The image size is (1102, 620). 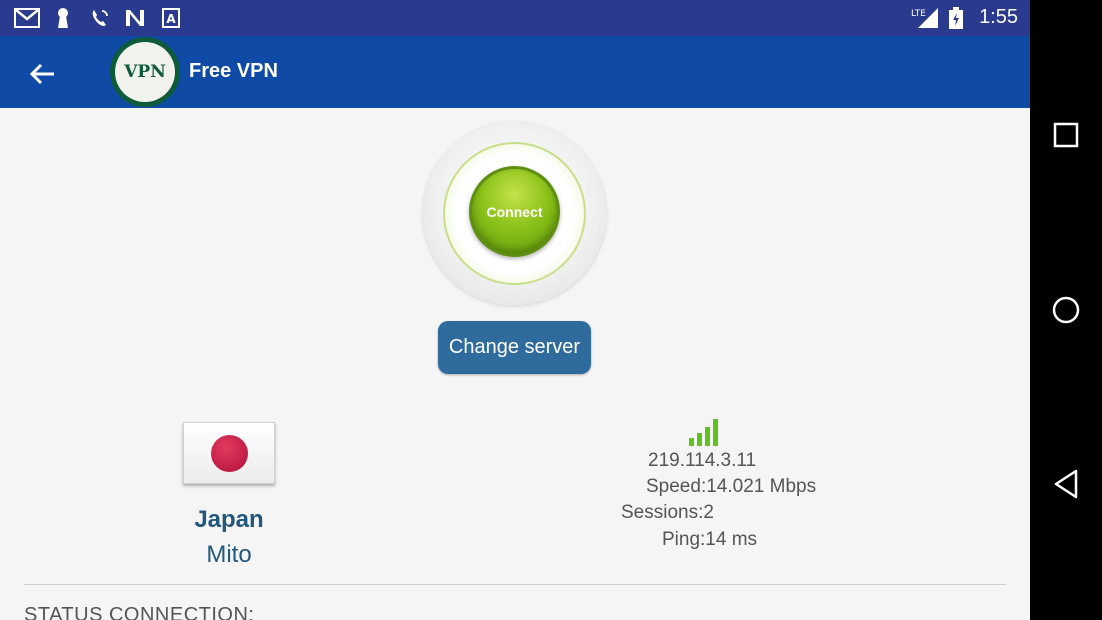 I want to click on app-title: Free VPN, so click(x=233, y=71).